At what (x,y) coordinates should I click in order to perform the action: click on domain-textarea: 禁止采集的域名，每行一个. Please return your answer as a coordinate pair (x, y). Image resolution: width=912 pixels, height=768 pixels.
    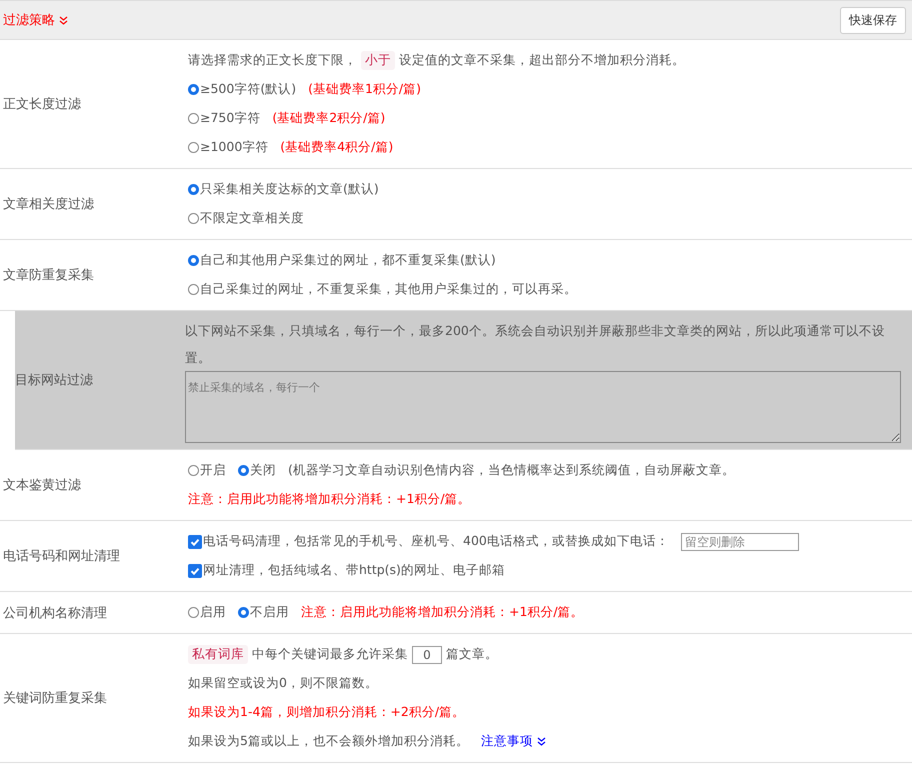
    Looking at the image, I should click on (543, 407).